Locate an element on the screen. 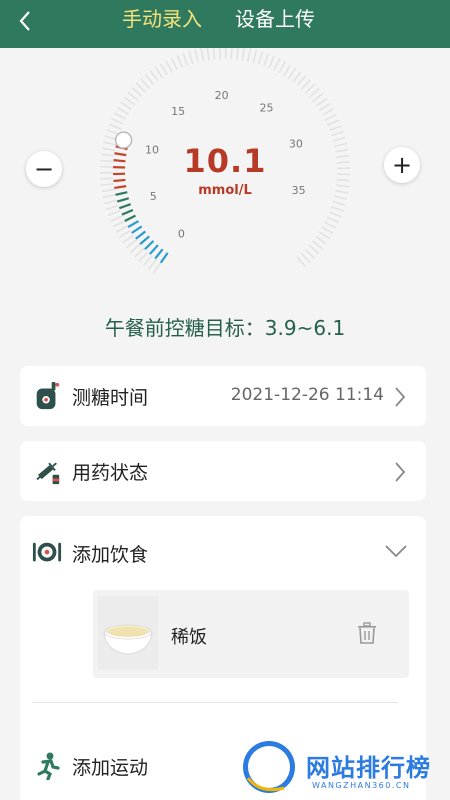 Image resolution: width=450 pixels, height=800 pixels. plate-icon is located at coordinates (47, 552).